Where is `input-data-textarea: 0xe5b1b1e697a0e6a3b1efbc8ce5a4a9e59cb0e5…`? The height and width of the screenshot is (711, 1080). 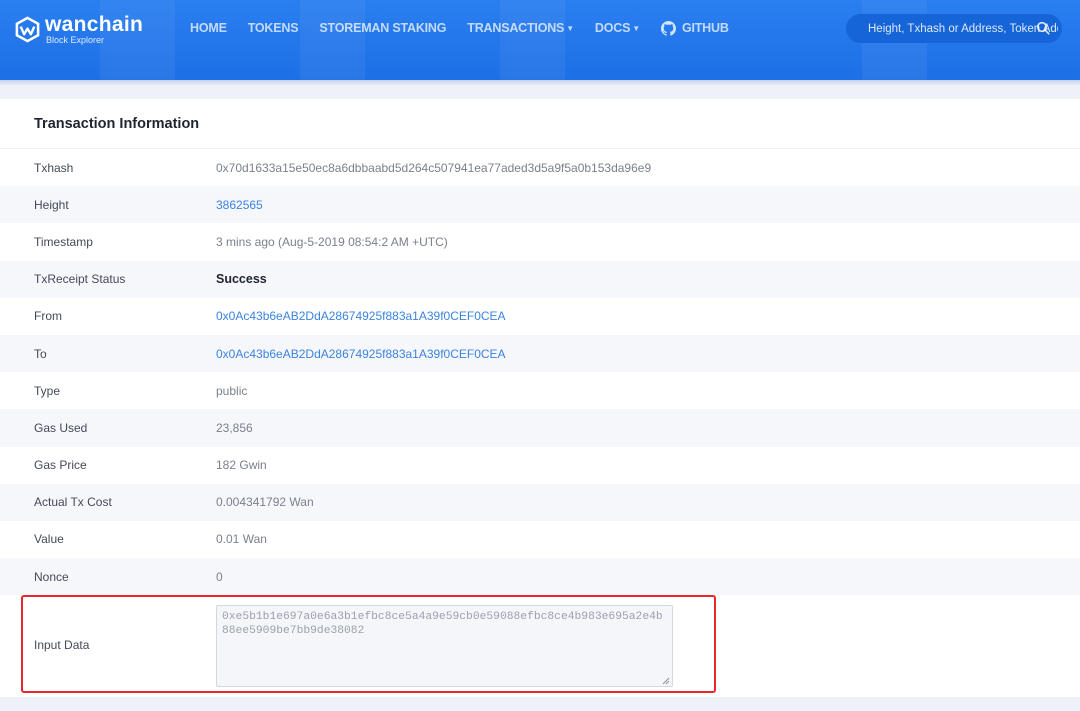
input-data-textarea: 0xe5b1b1e697a0e6a3b1efbc8ce5a4a9e59cb0e5… is located at coordinates (444, 646).